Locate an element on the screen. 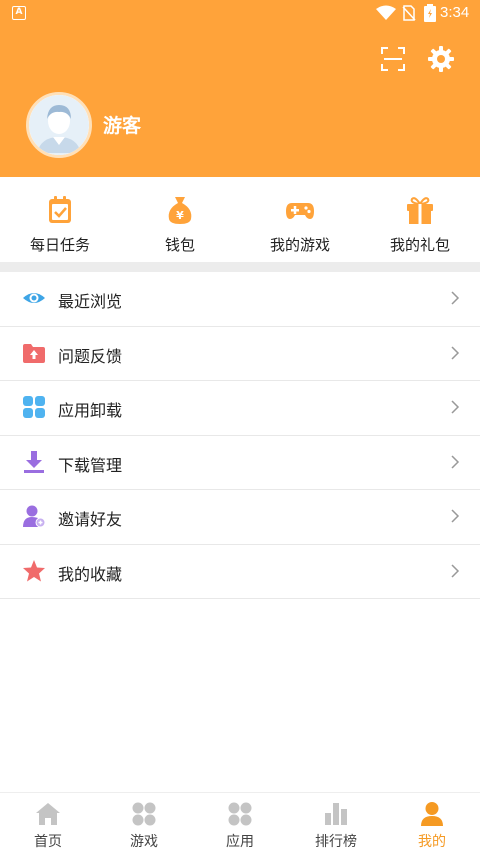 This screenshot has width=480, height=852. settings-gear-icon is located at coordinates (441, 59).